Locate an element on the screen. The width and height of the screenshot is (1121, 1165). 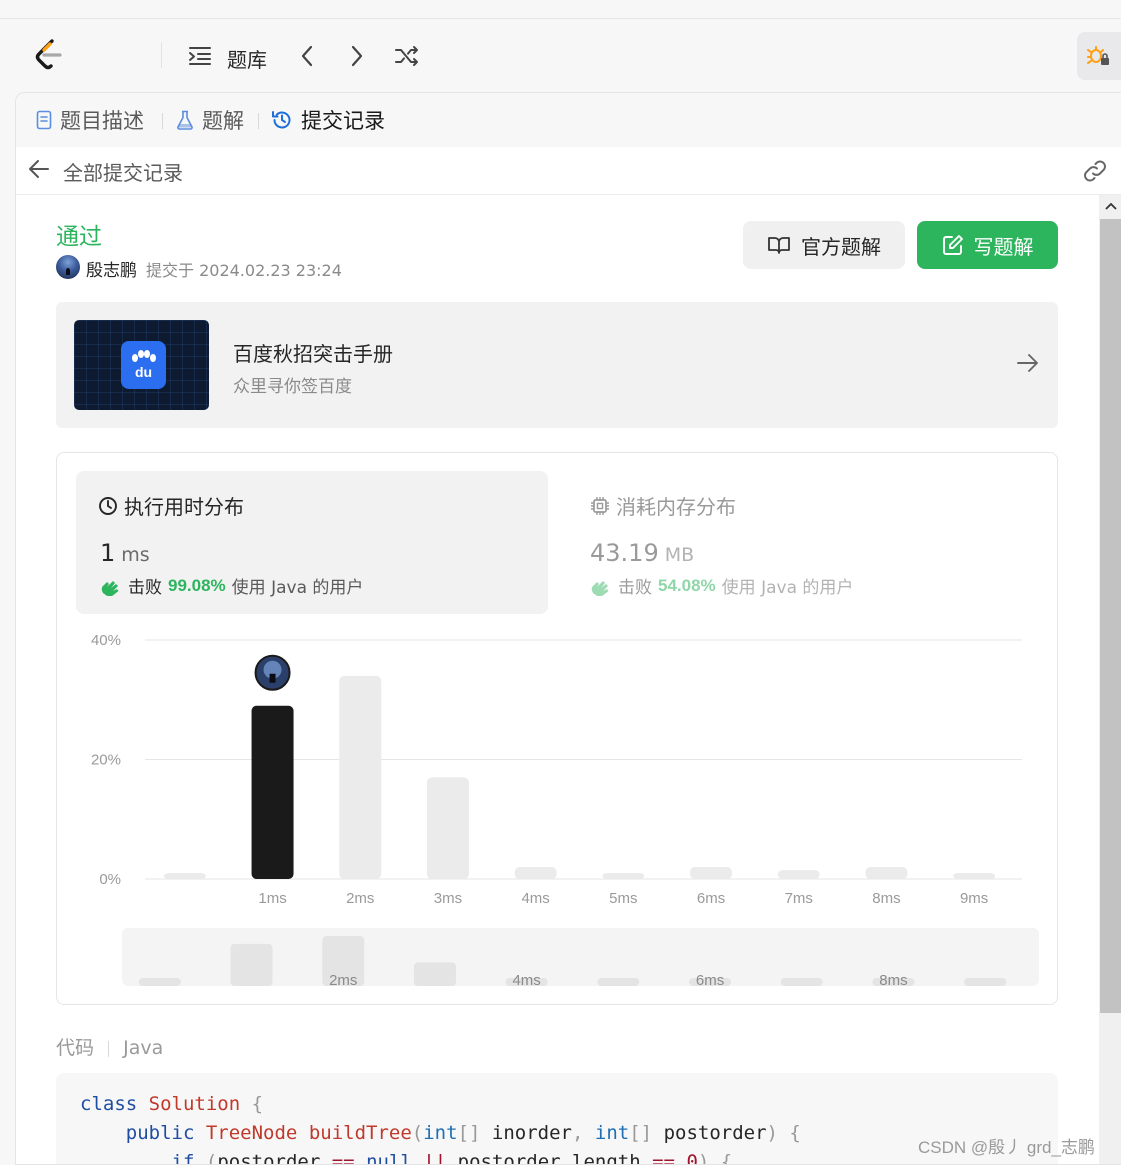
bug-lock-icon is located at coordinates (1098, 55).